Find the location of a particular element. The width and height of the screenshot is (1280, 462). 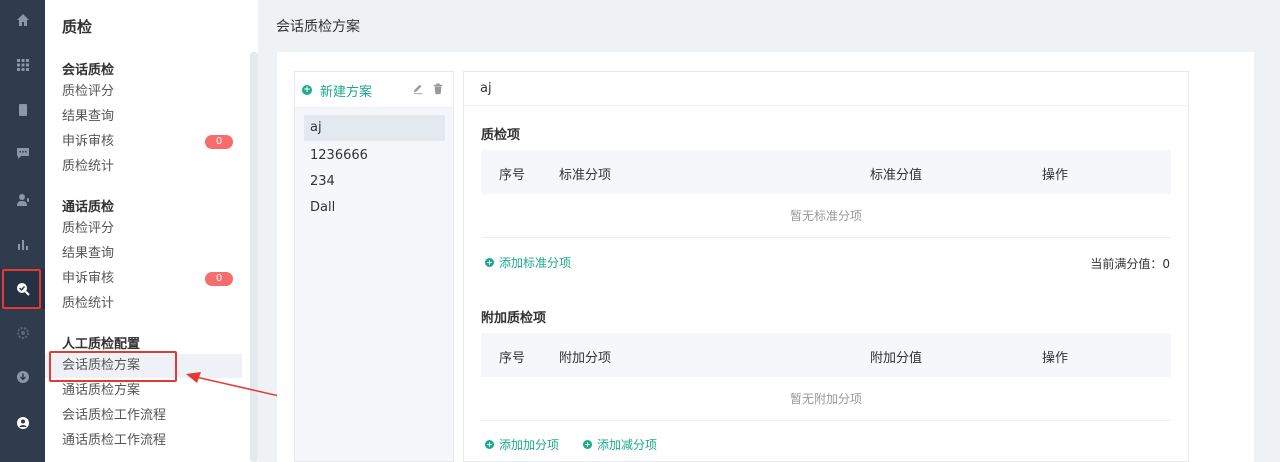

new-plan-button: + 新建方案 is located at coordinates (337, 90).